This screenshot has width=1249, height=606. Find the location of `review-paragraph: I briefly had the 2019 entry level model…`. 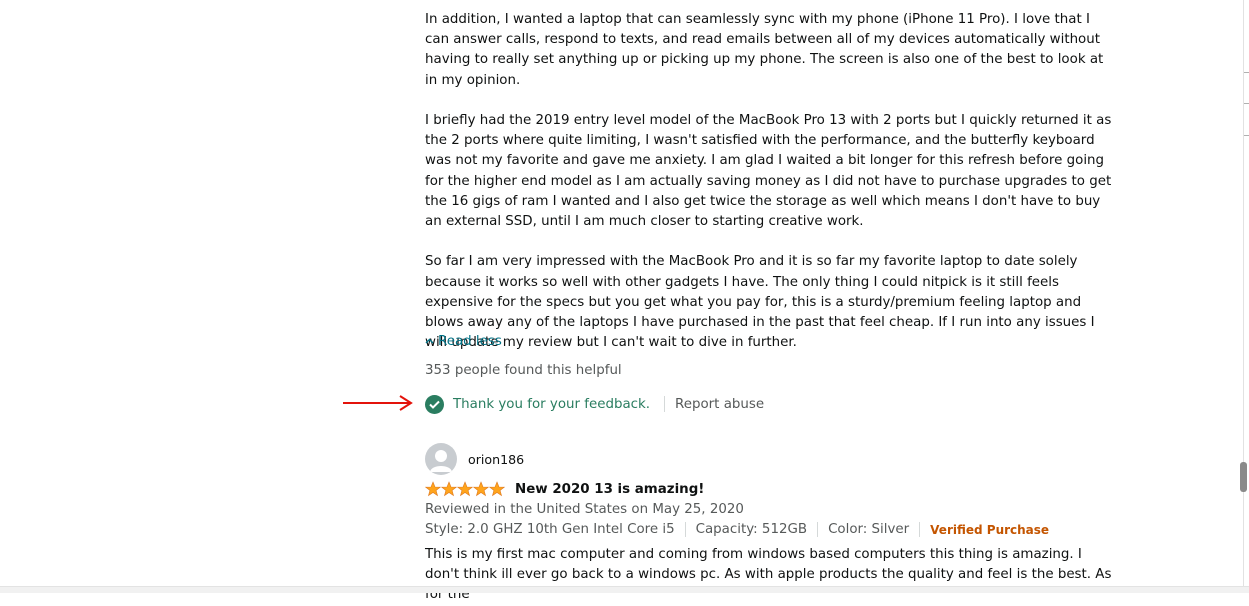

review-paragraph: I briefly had the 2019 entry level model… is located at coordinates (768, 171).